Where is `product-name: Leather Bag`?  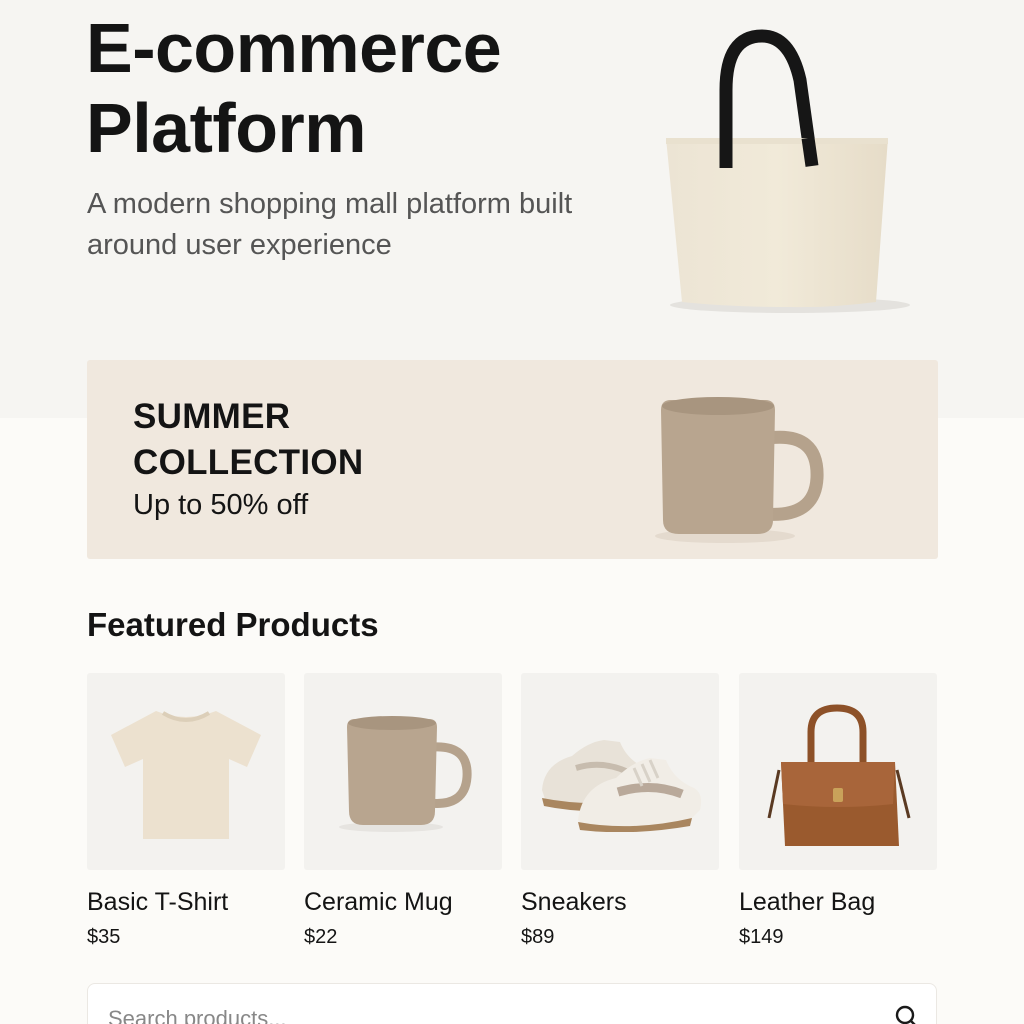 product-name: Leather Bag is located at coordinates (838, 902).